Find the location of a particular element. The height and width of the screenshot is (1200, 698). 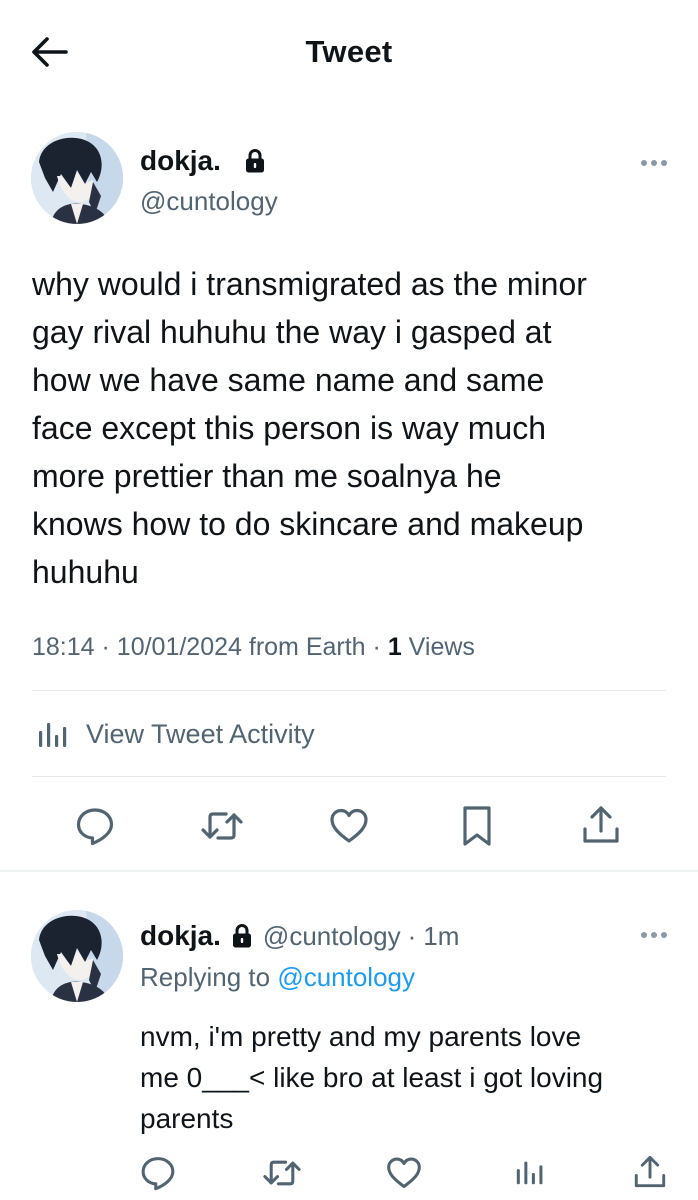

replying-to-link: @cuntology is located at coordinates (346, 977).